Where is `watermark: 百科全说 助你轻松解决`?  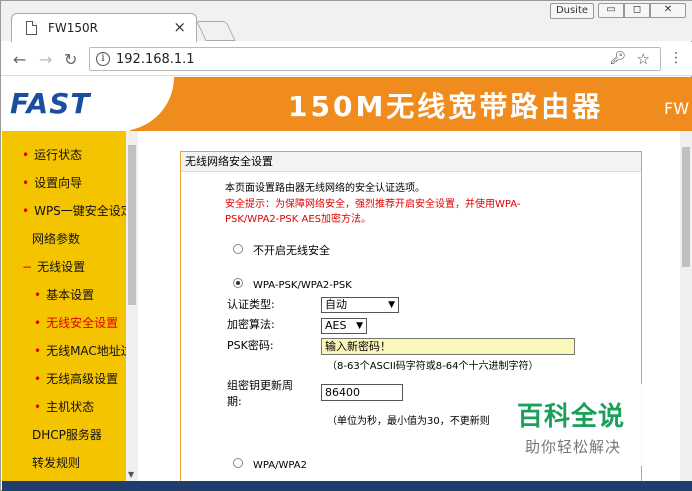
watermark: 百科全说 助你轻松解决 is located at coordinates (586, 425).